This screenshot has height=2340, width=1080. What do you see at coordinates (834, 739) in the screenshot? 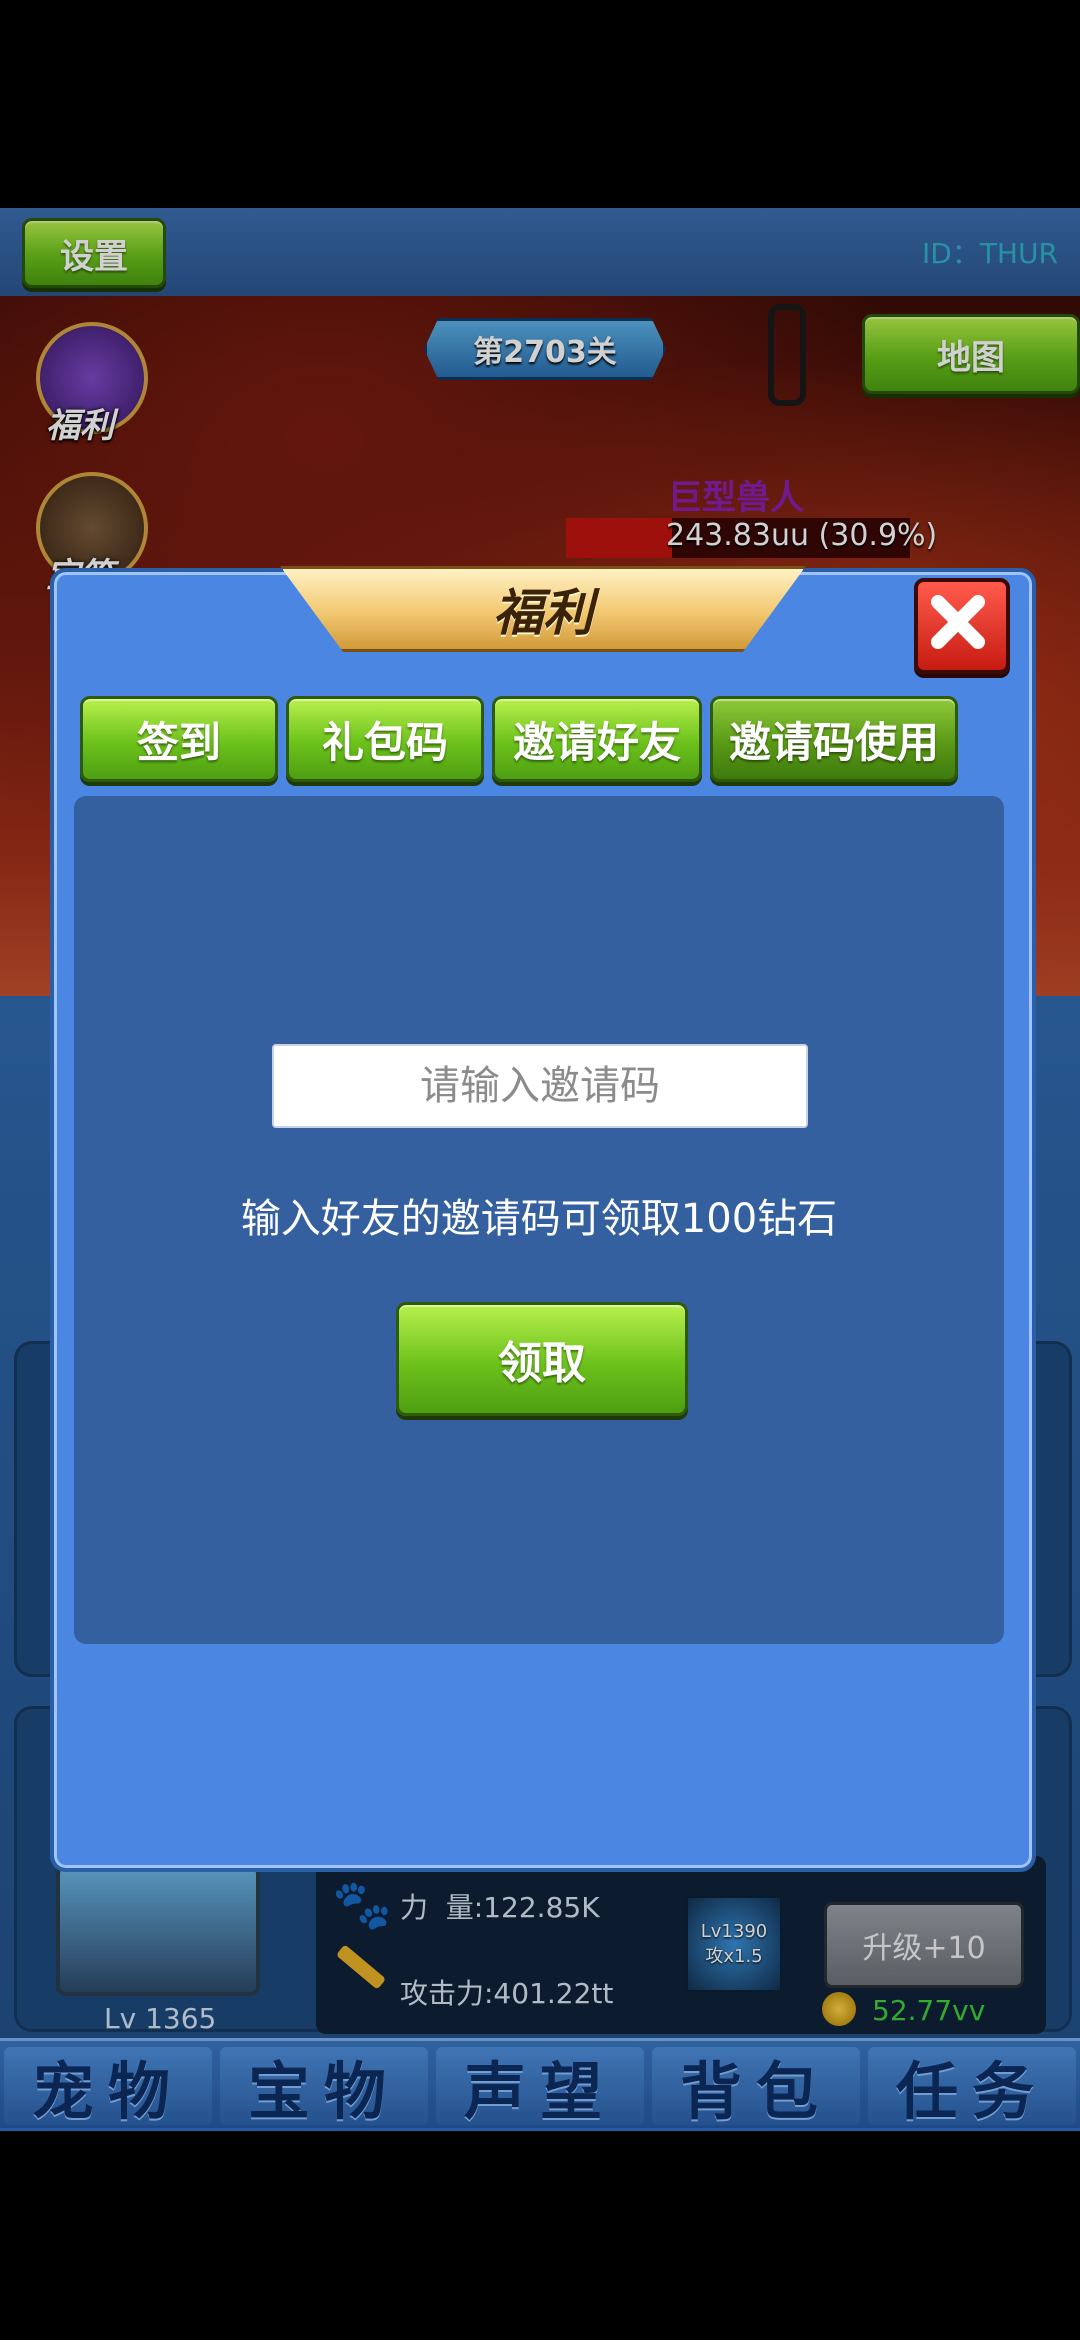
I see `tab-invite-code-use: 邀请码使用` at bounding box center [834, 739].